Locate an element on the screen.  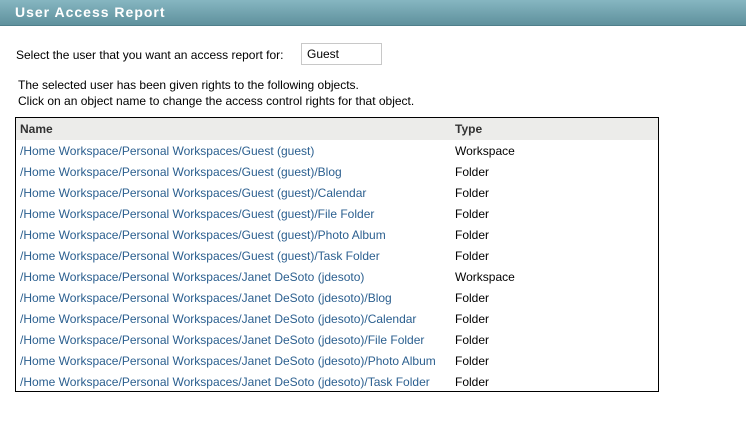
table-header: Name Type is located at coordinates (337, 129).